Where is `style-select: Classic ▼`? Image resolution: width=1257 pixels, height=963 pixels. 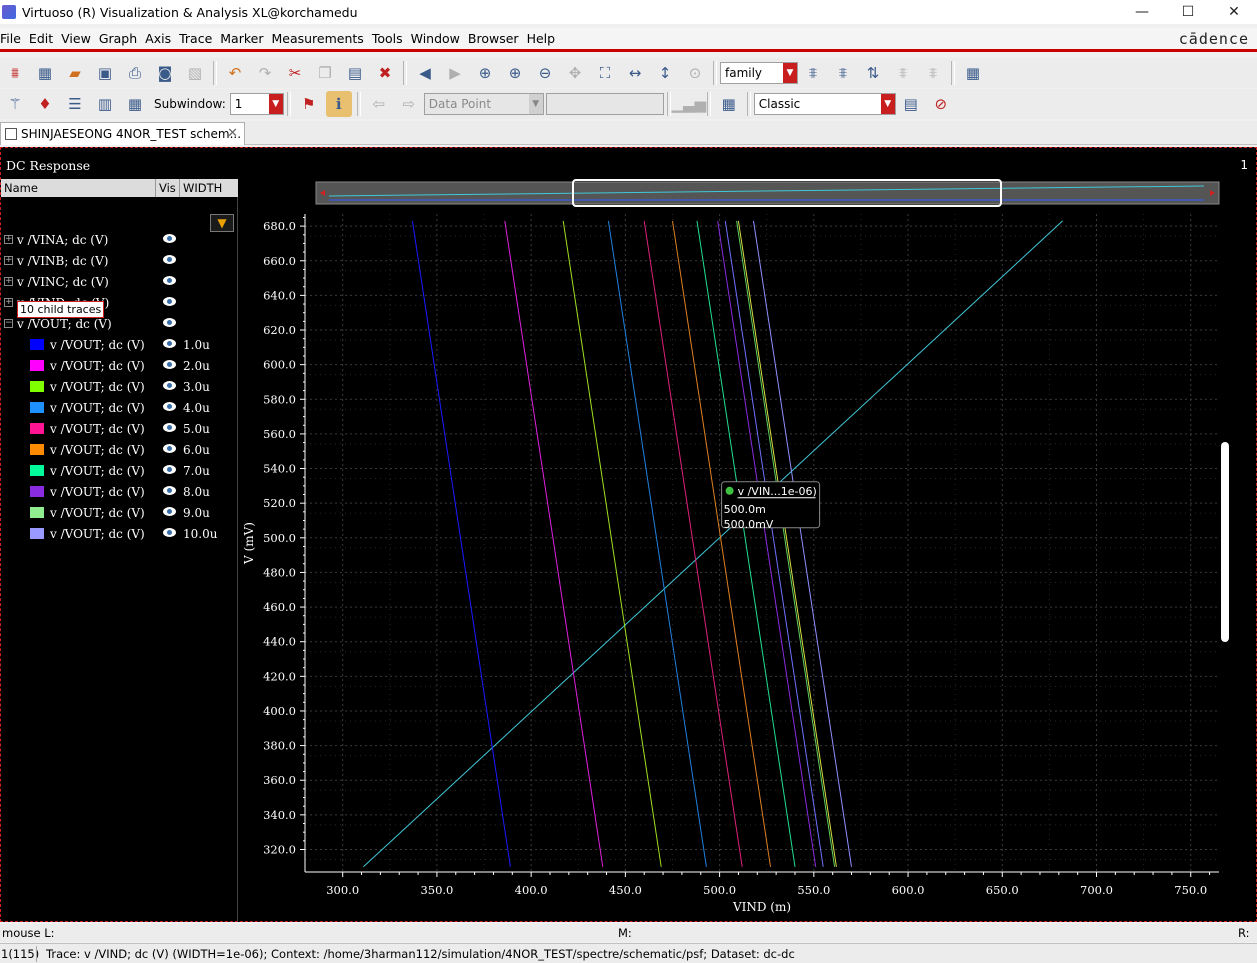
style-select: Classic ▼ is located at coordinates (824, 104).